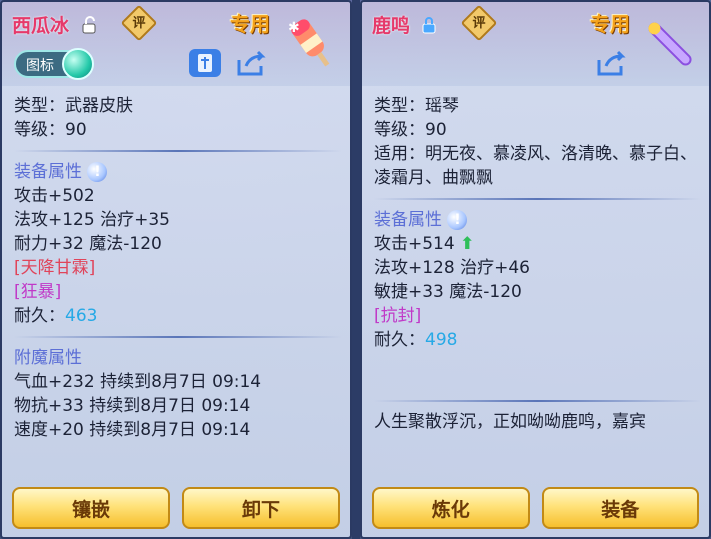  What do you see at coordinates (537, 340) in the screenshot?
I see `durability: 耐久：498` at bounding box center [537, 340].